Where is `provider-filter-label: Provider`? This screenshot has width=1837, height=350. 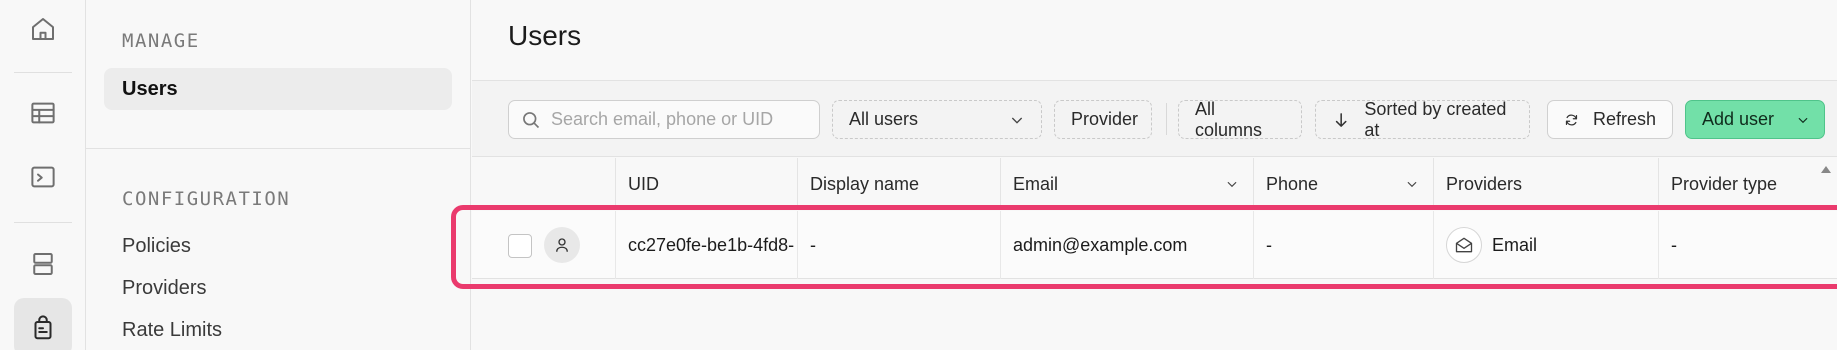
provider-filter-label: Provider is located at coordinates (1105, 119).